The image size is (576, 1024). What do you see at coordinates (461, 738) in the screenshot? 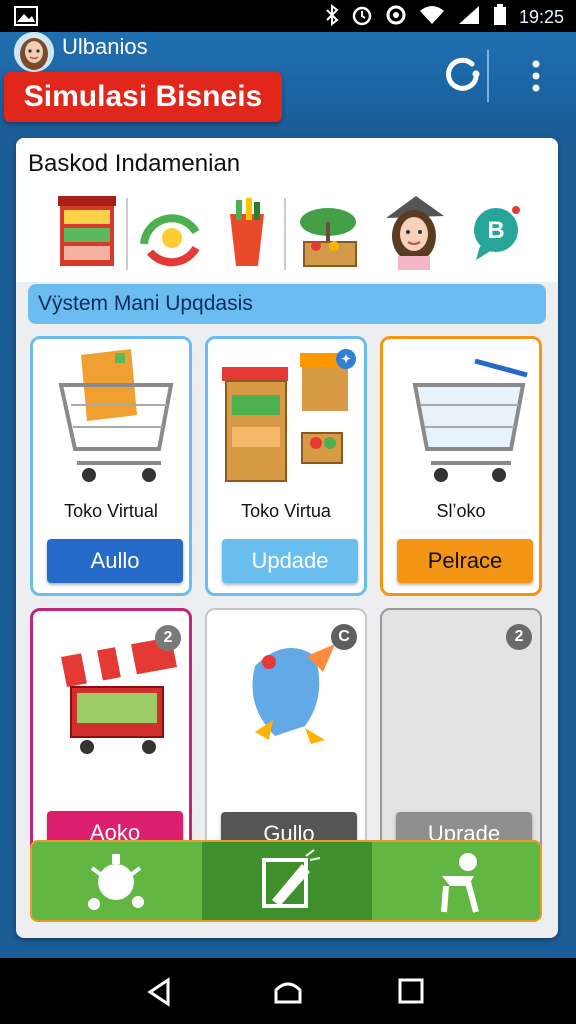
I see `tile-empty: 2 Uprade` at bounding box center [461, 738].